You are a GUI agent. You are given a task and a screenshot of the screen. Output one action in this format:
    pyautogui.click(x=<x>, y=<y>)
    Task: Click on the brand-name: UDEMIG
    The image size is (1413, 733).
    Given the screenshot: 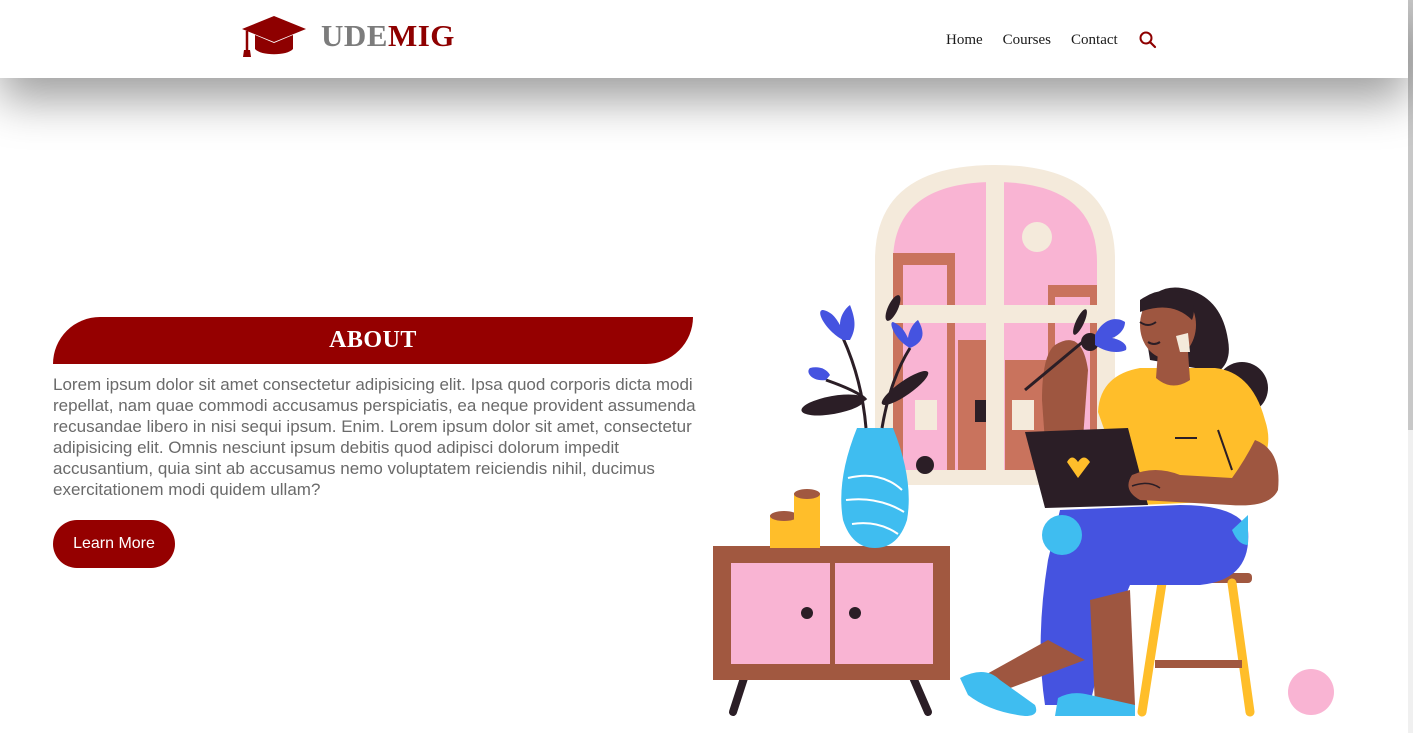 What is the action you would take?
    pyautogui.click(x=388, y=36)
    